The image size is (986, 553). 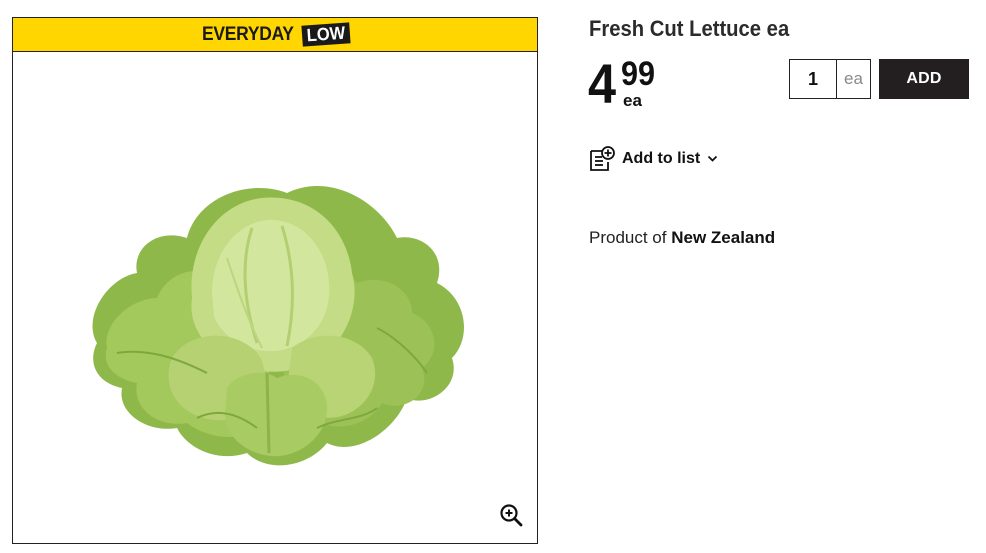 What do you see at coordinates (853, 78) in the screenshot?
I see `quantity-unit: ea` at bounding box center [853, 78].